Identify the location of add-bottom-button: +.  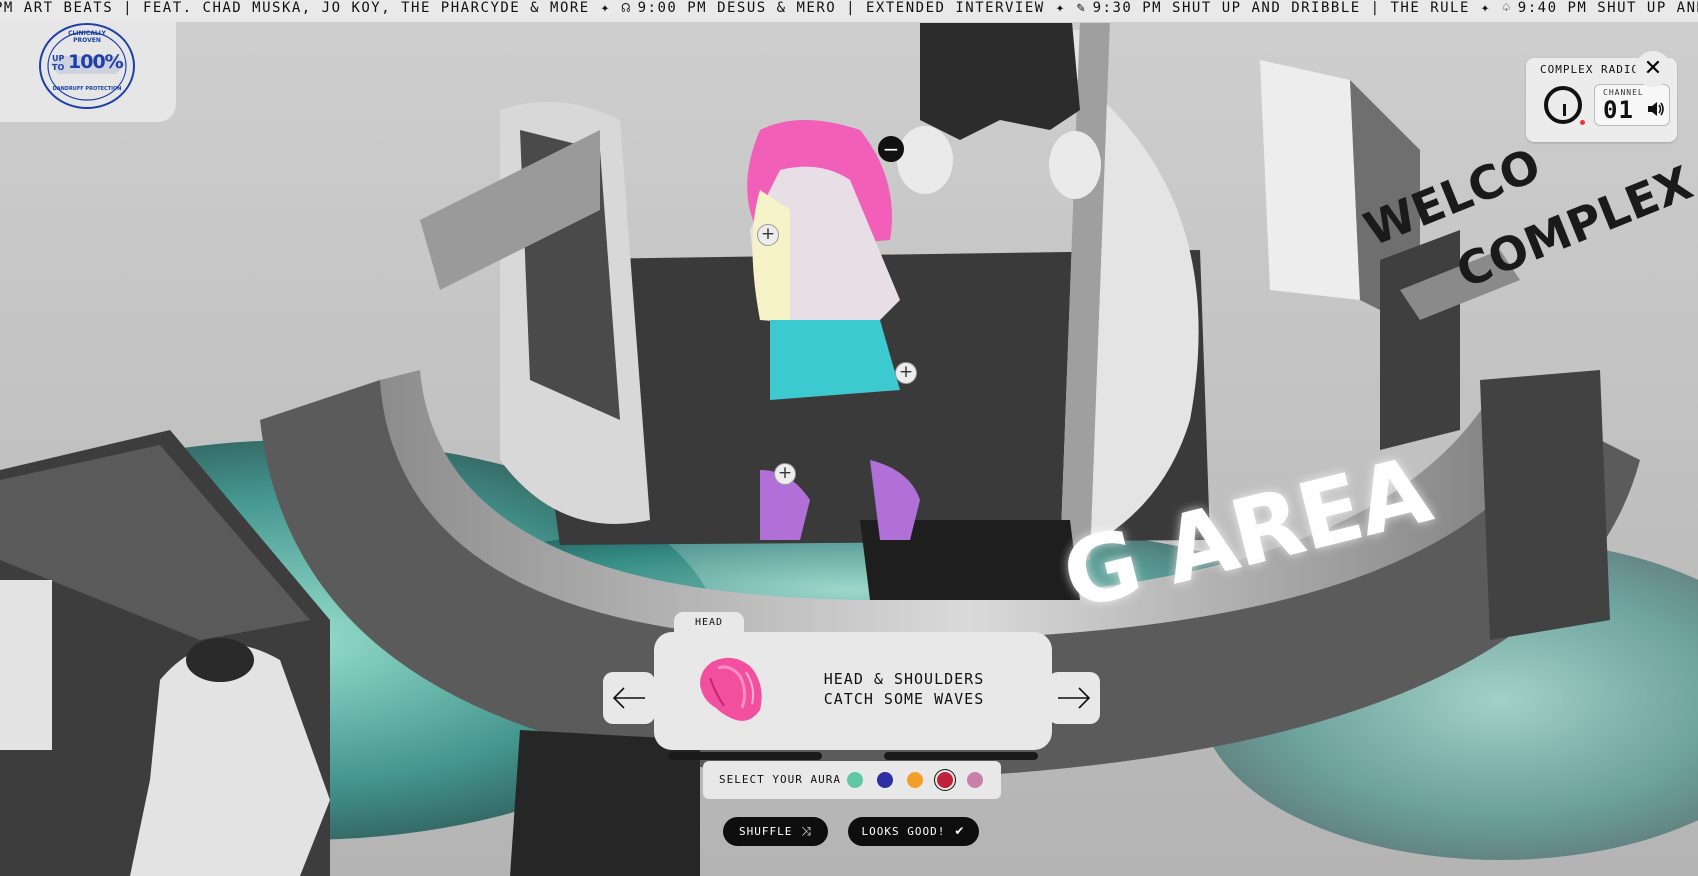
(906, 373).